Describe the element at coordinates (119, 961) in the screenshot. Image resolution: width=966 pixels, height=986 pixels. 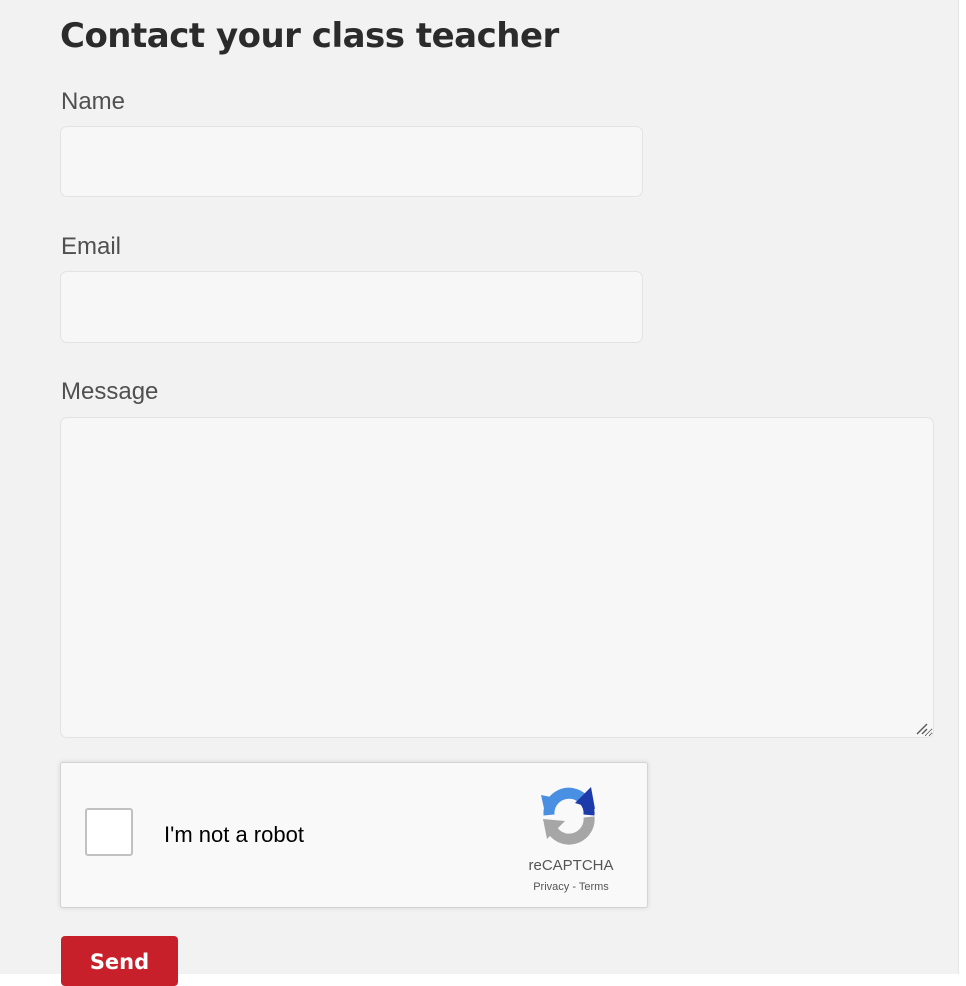
I see `send-button: Send` at that location.